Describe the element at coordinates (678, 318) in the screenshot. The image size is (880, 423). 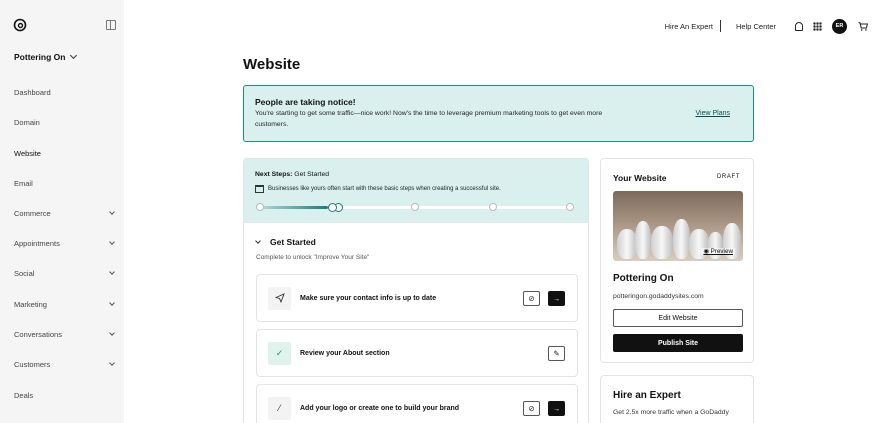
I see `edit-website-button: Edit Website` at that location.